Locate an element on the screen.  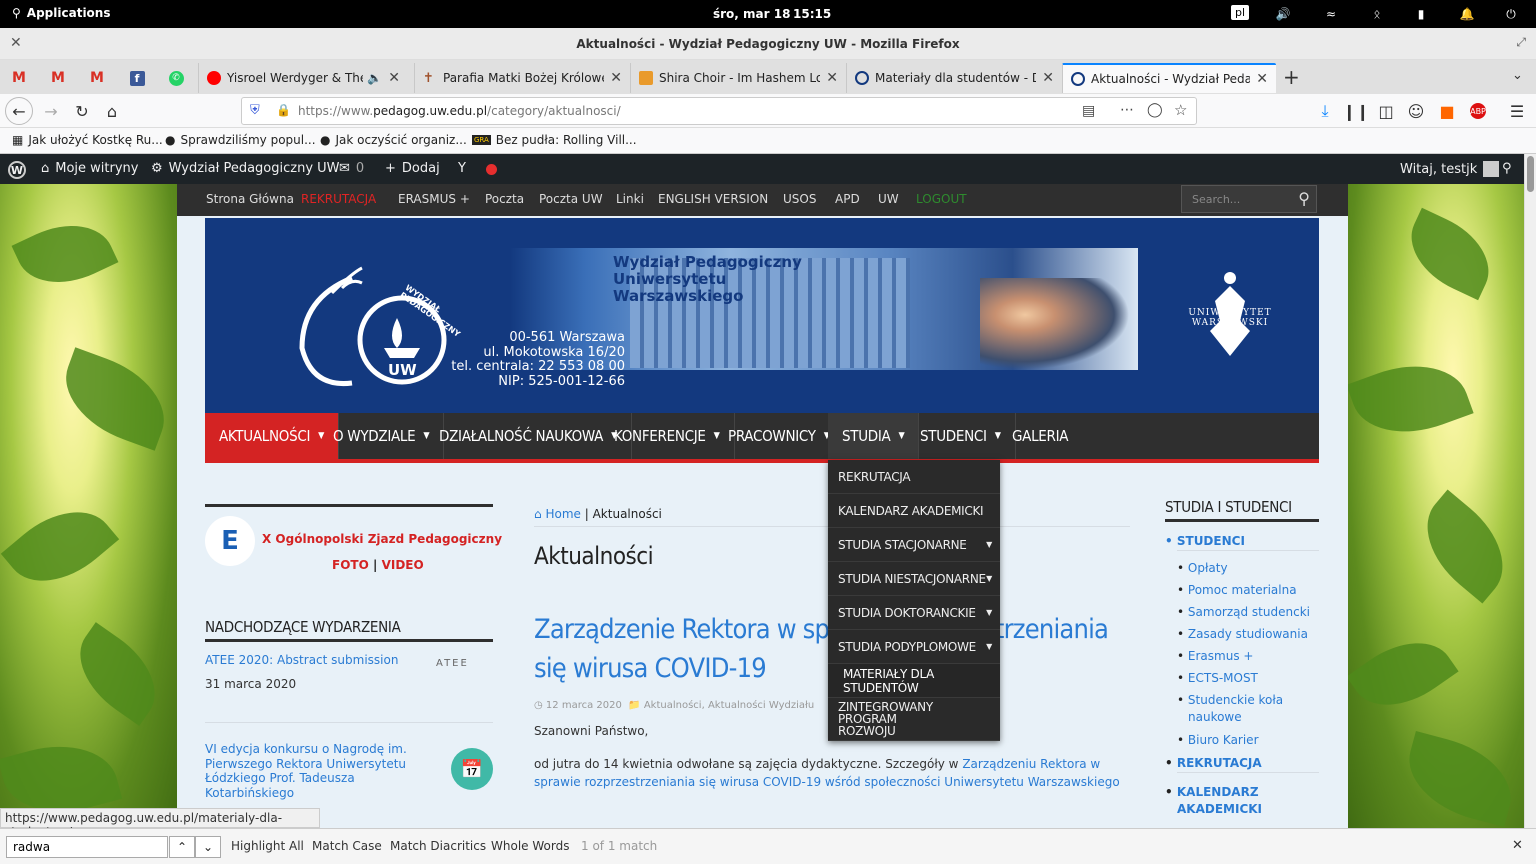
downloads-icon: ⤓ is located at coordinates (1325, 111).